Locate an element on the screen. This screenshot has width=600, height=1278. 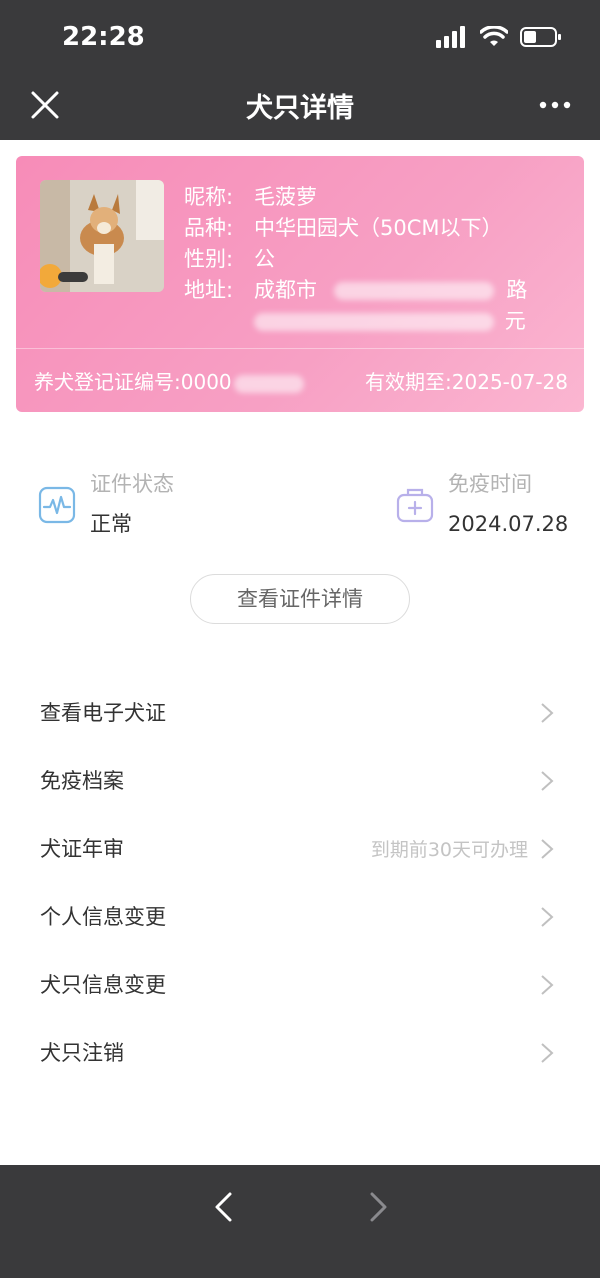
menu-item-electronic-license: 查看电子犬证 is located at coordinates (300, 712).